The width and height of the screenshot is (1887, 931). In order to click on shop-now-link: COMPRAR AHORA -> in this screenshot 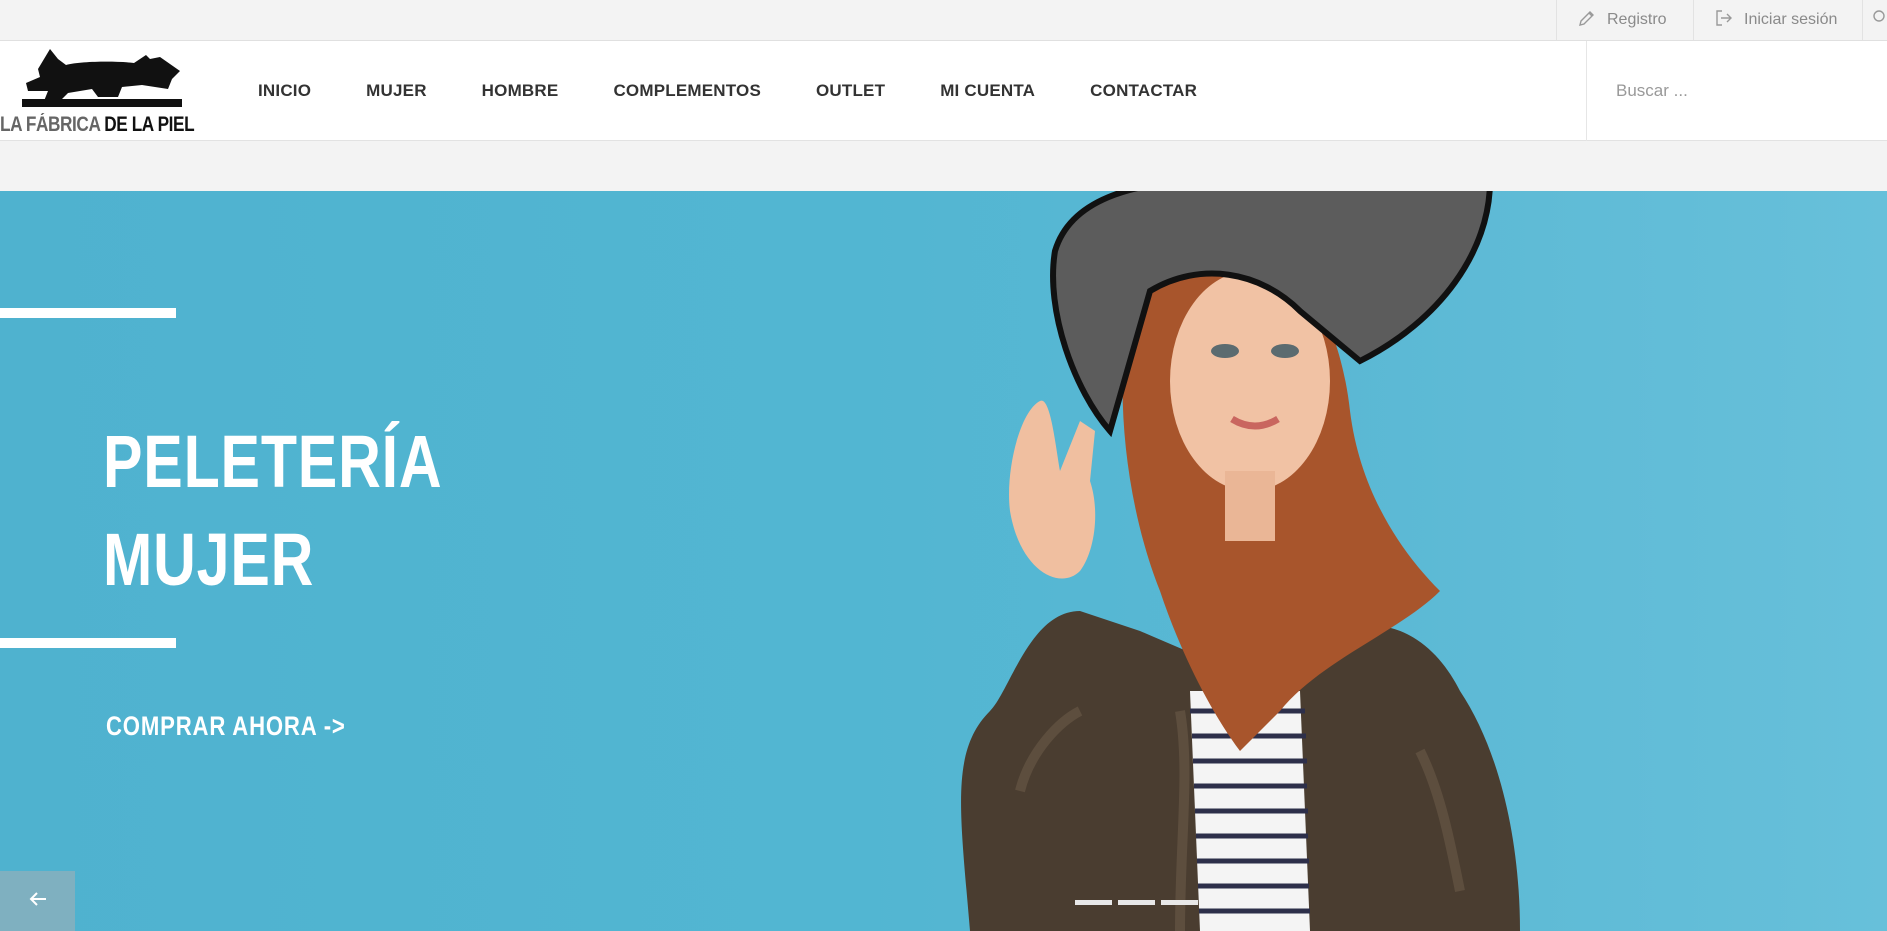, I will do `click(226, 726)`.